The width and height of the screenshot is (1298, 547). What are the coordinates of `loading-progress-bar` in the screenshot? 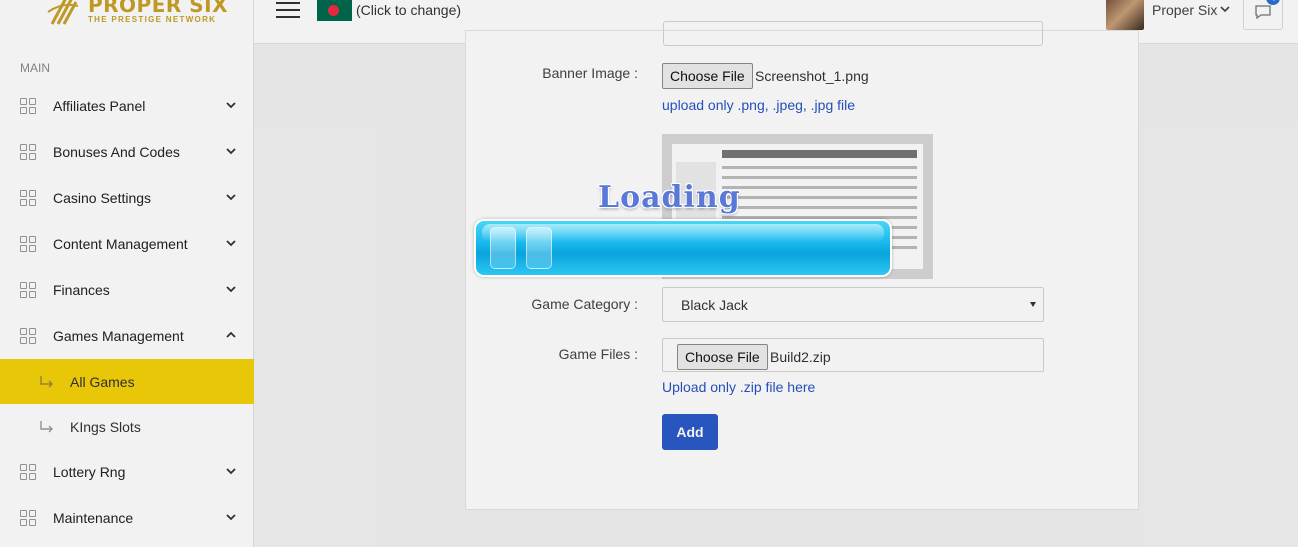 It's located at (683, 248).